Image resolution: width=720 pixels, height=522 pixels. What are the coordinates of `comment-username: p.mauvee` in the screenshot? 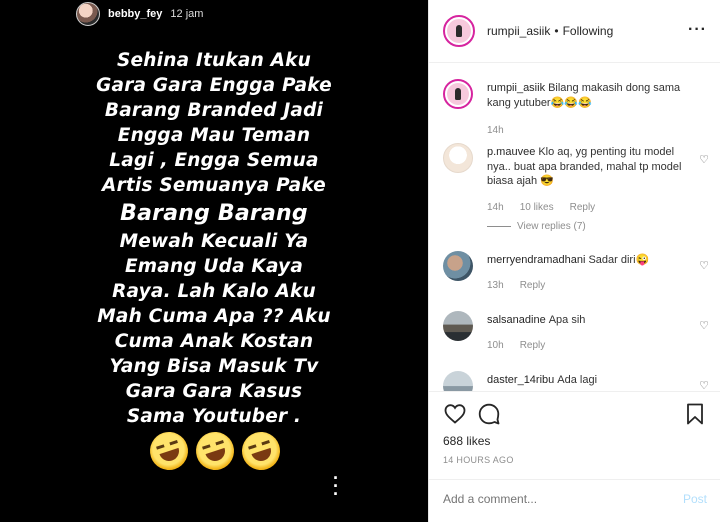 It's located at (511, 152).